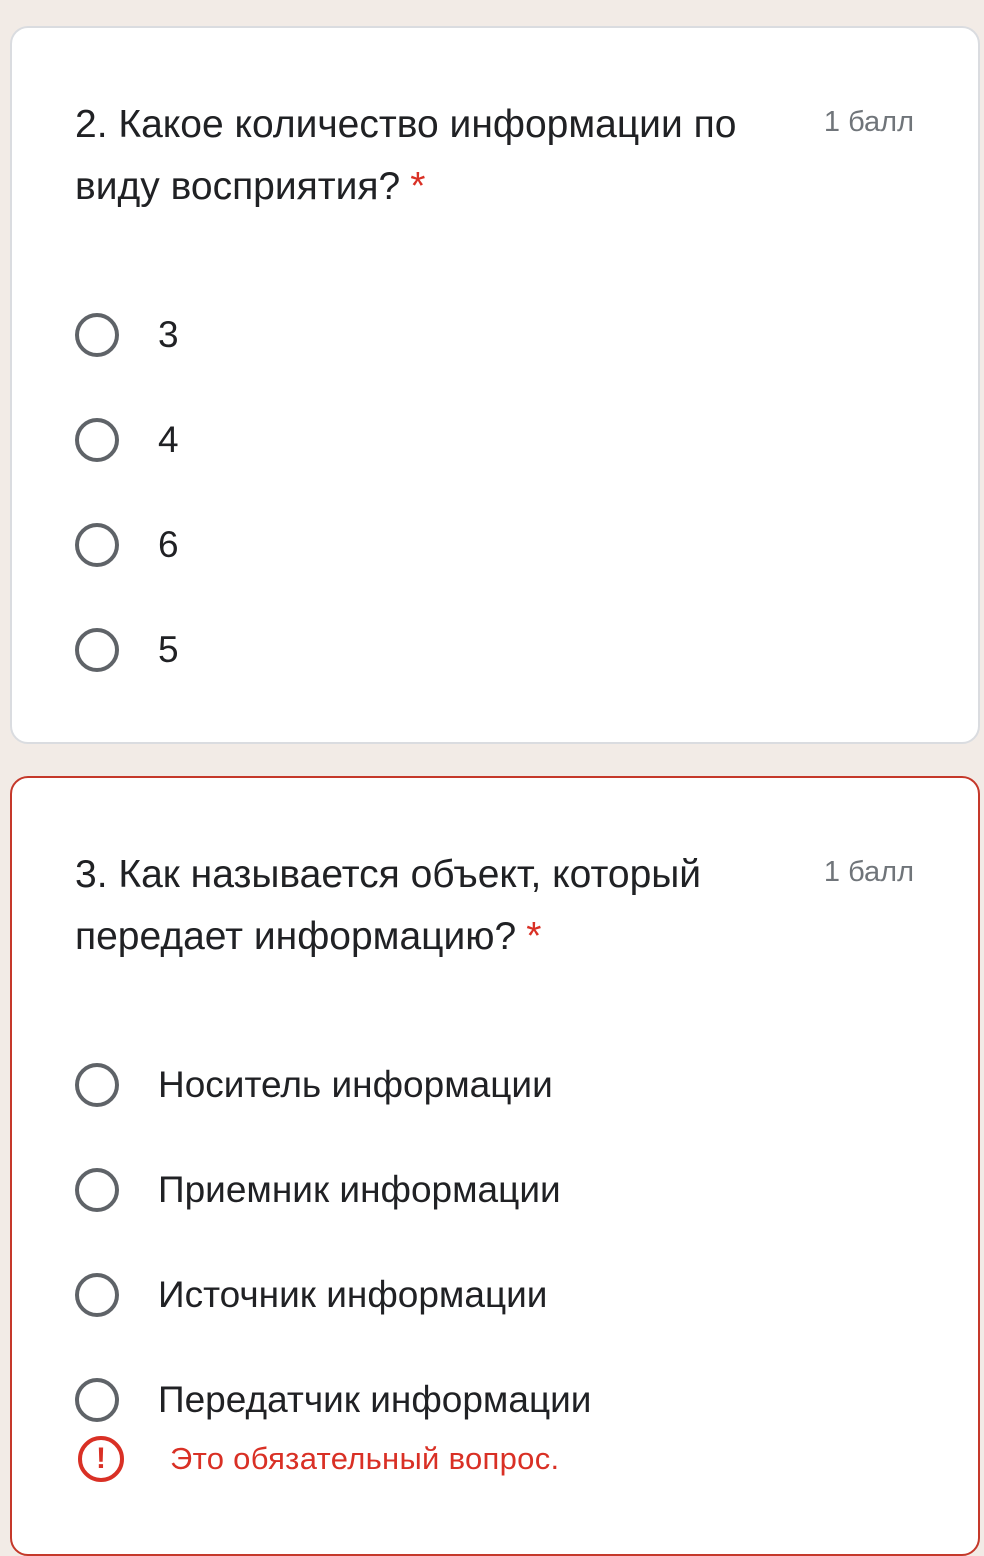 This screenshot has width=984, height=1556. What do you see at coordinates (101, 1459) in the screenshot?
I see `exclamation-circle-icon: !` at bounding box center [101, 1459].